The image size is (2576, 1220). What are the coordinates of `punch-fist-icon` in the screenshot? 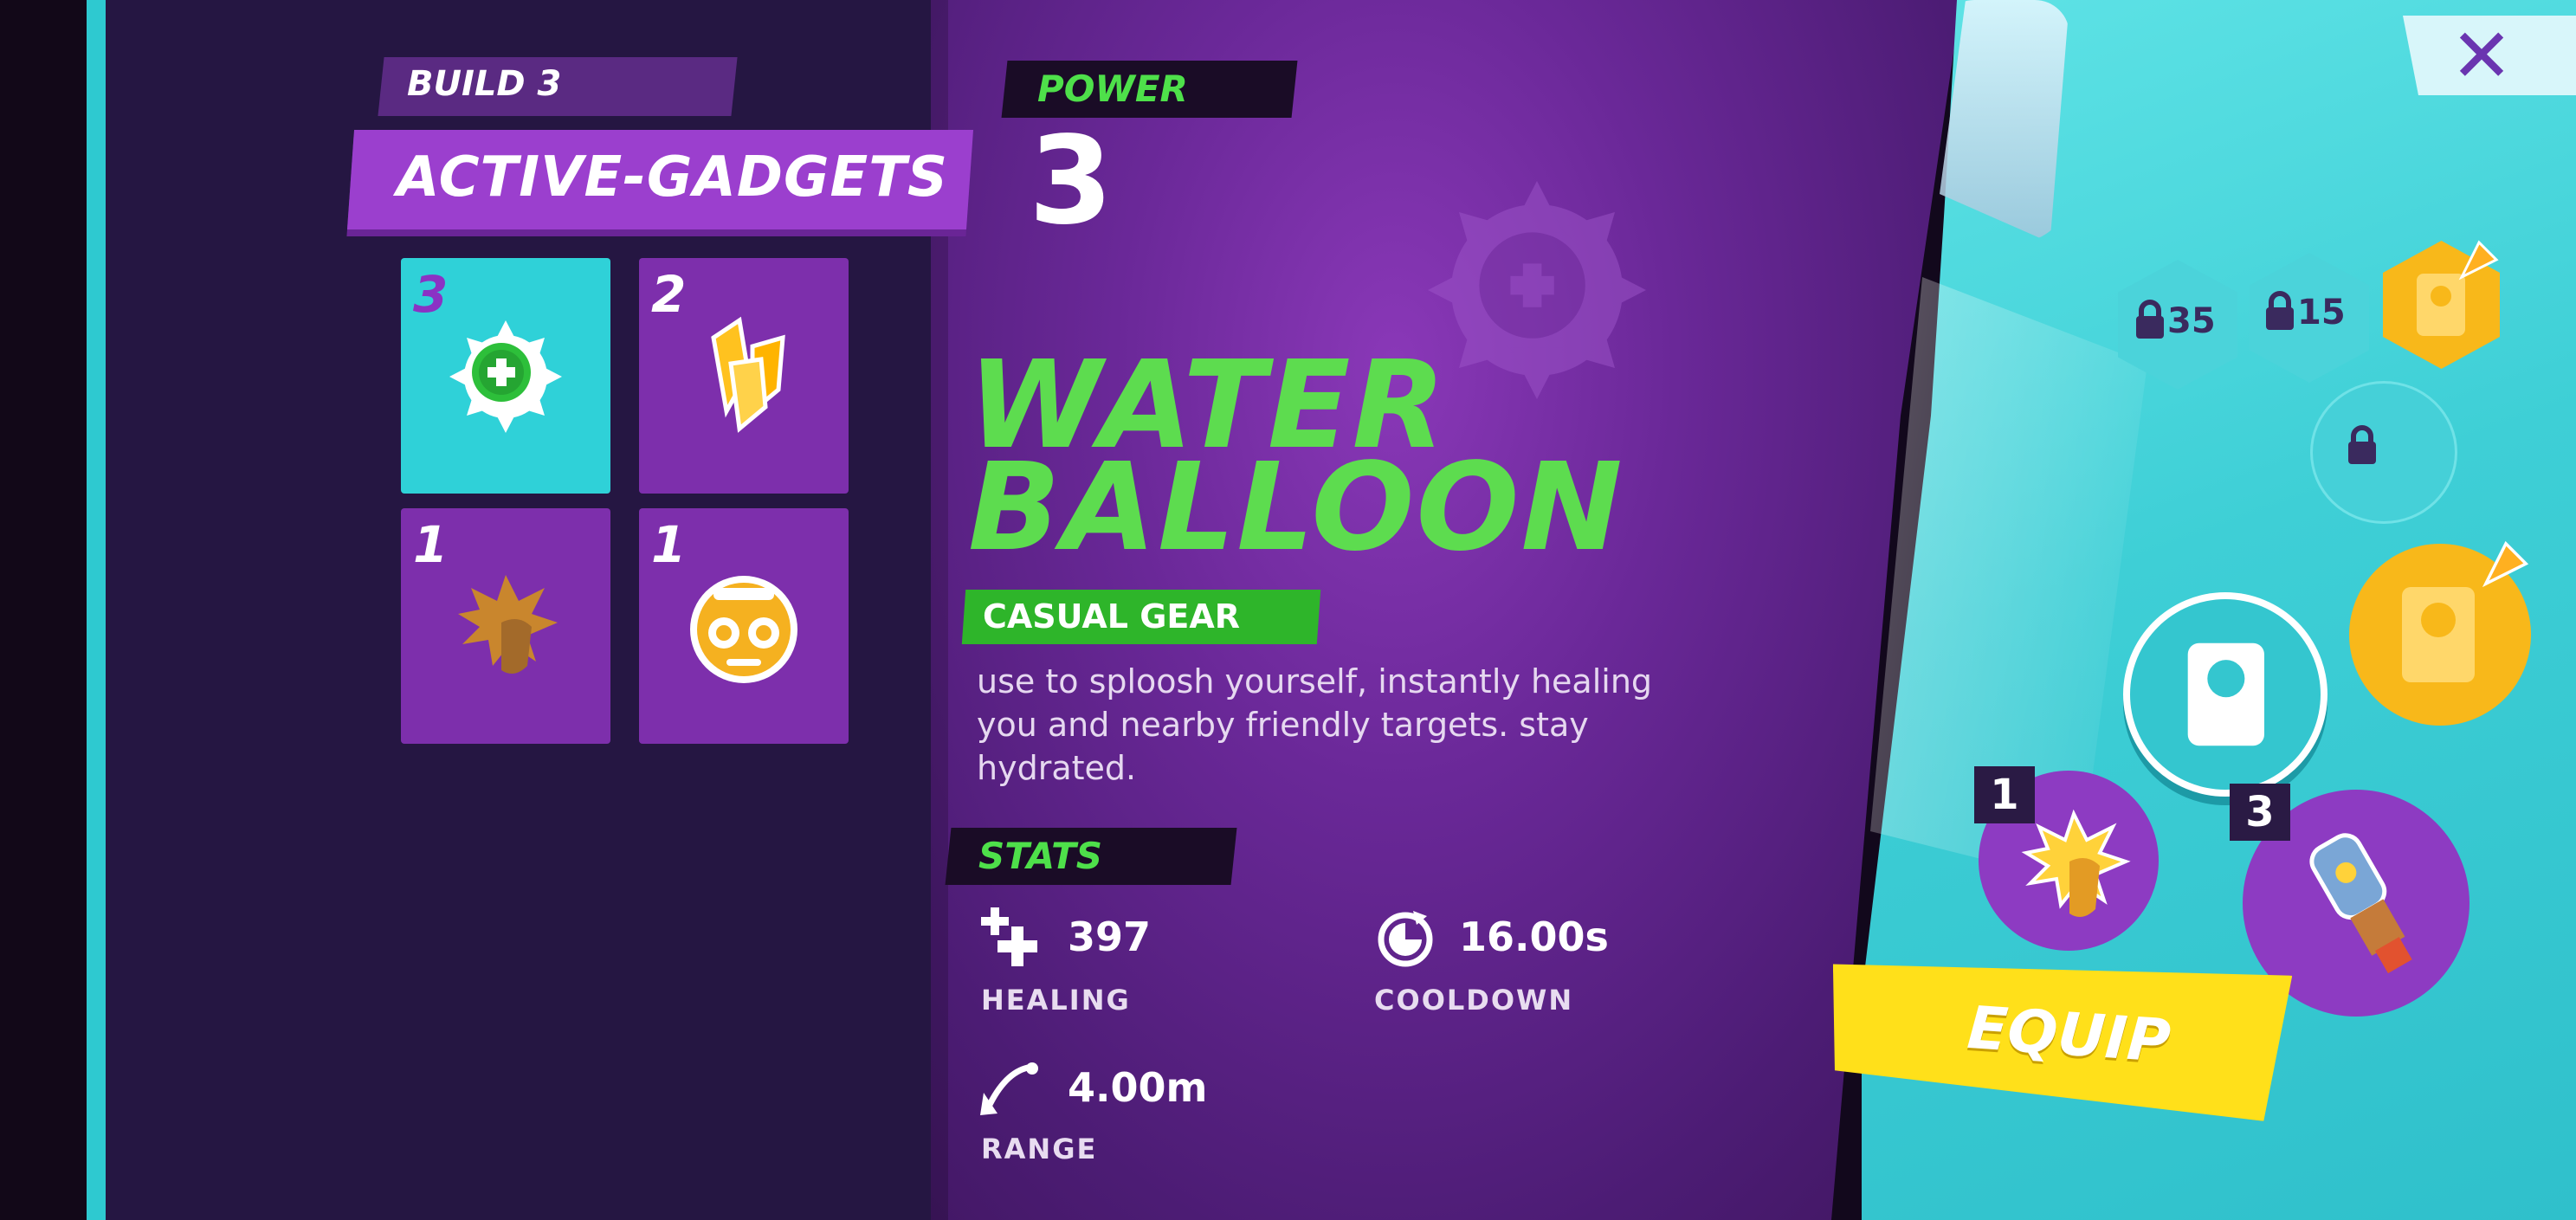 It's located at (508, 624).